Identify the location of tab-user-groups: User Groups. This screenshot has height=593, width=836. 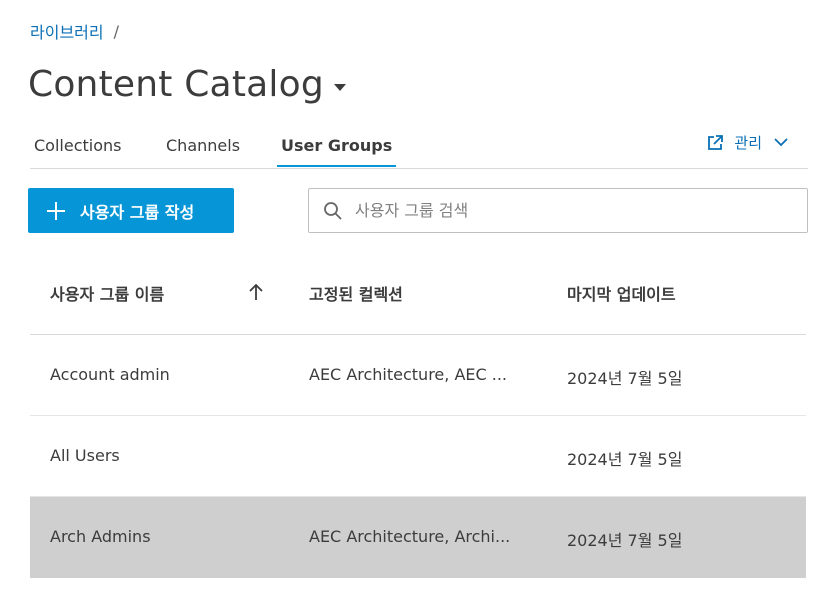
(337, 151).